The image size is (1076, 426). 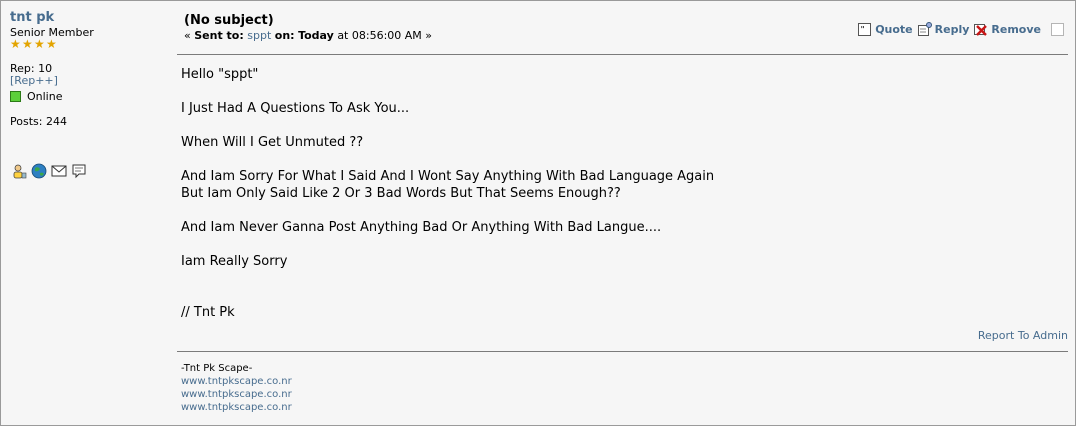 I want to click on at-label: at, so click(x=343, y=35).